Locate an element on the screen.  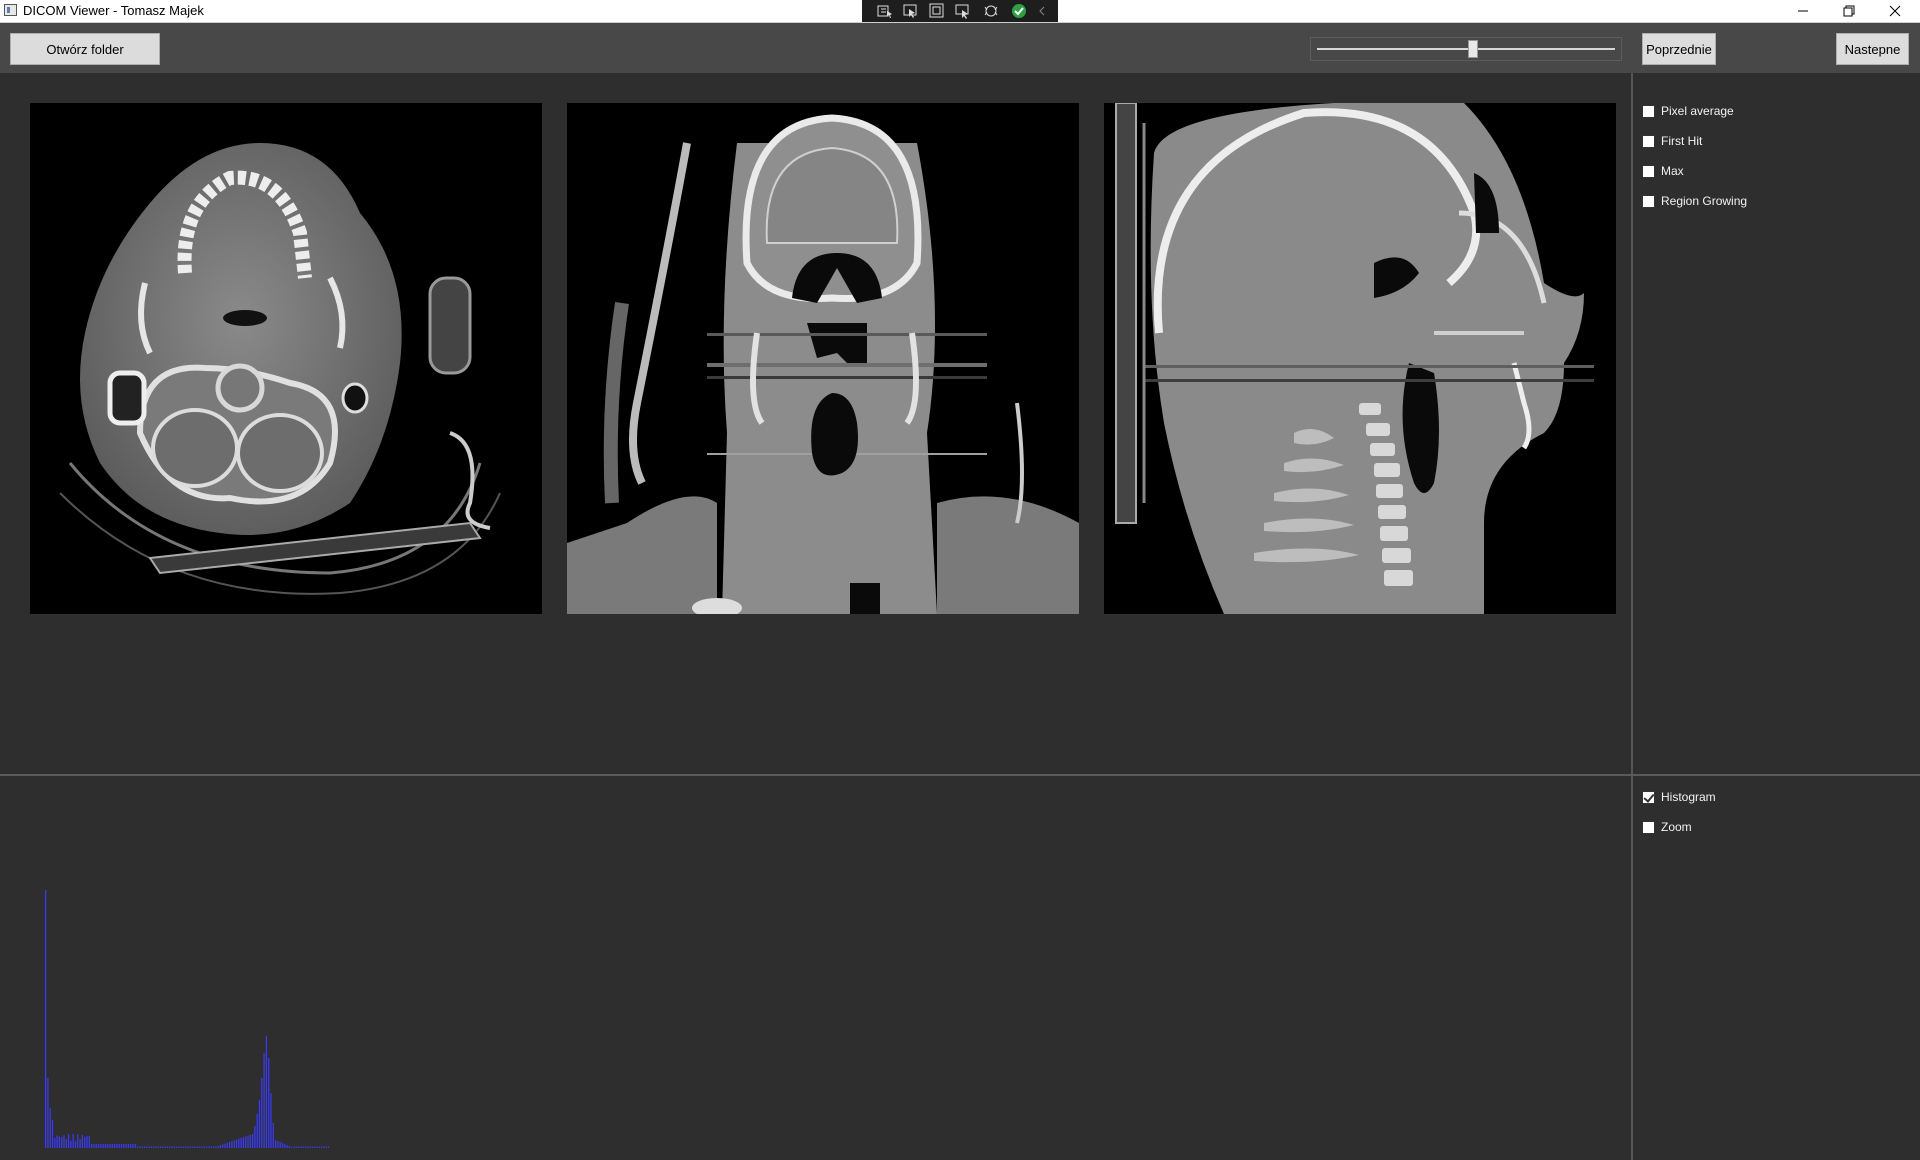
minimize-button is located at coordinates (1803, 11).